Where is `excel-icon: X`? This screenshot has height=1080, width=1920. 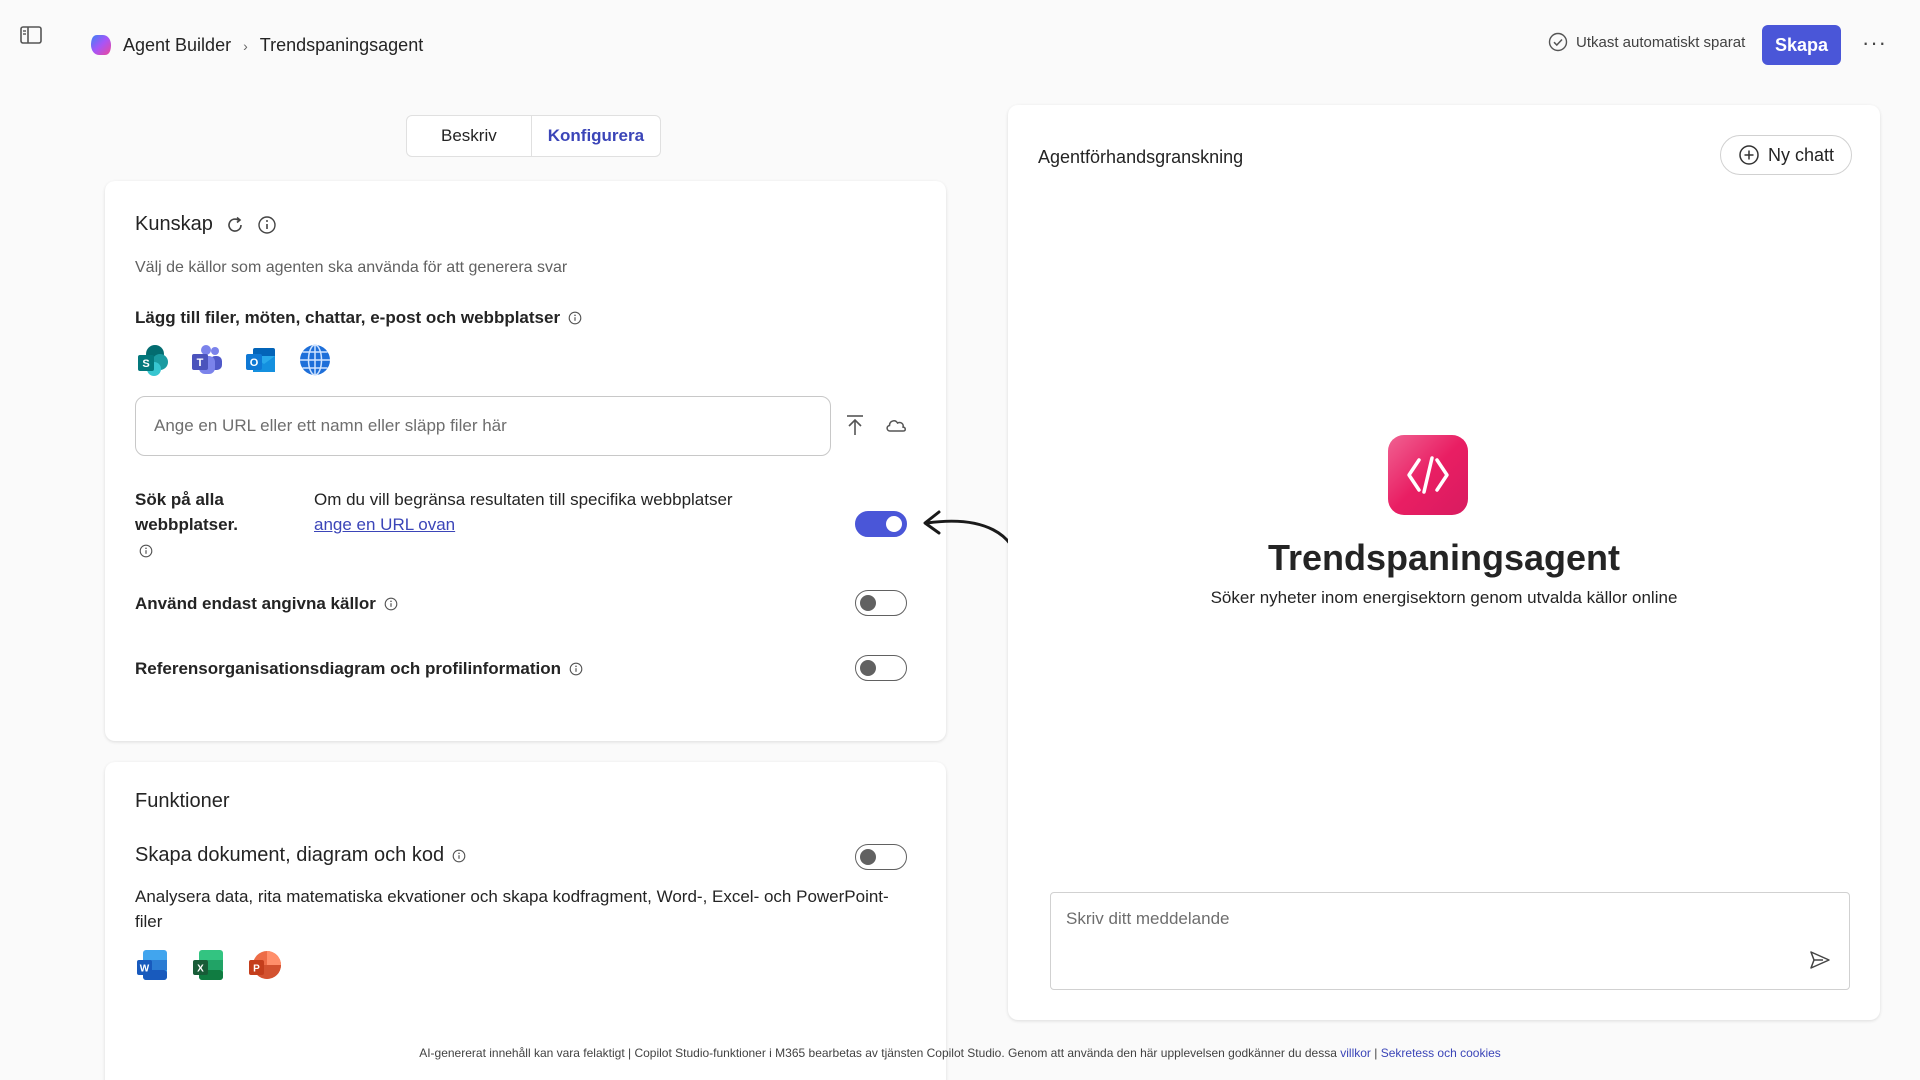
excel-icon: X is located at coordinates (208, 965).